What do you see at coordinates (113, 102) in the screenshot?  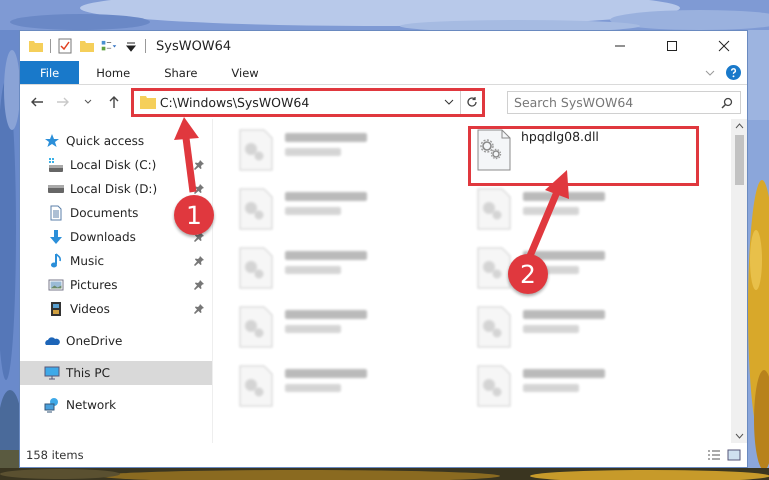 I see `up-arrow-icon` at bounding box center [113, 102].